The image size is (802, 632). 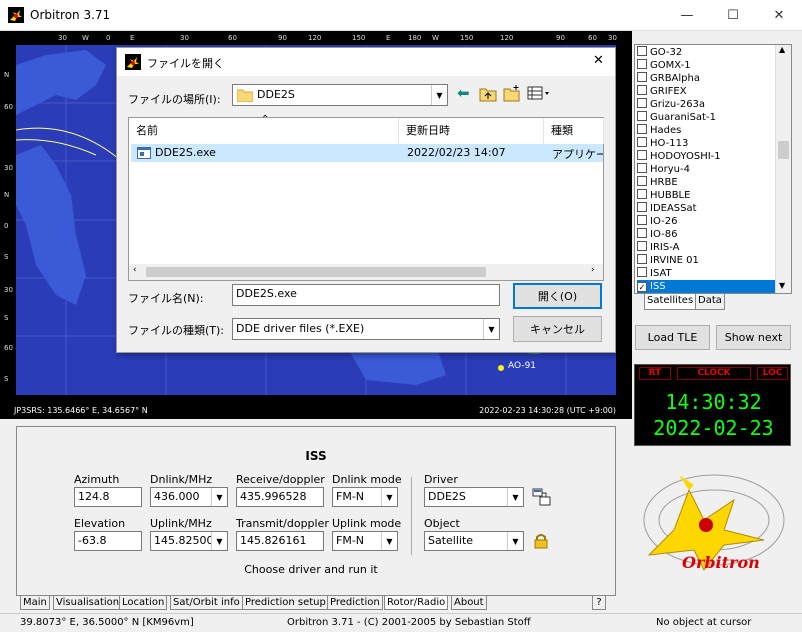 What do you see at coordinates (642, 287) in the screenshot?
I see `satellite-checkbox: ✓` at bounding box center [642, 287].